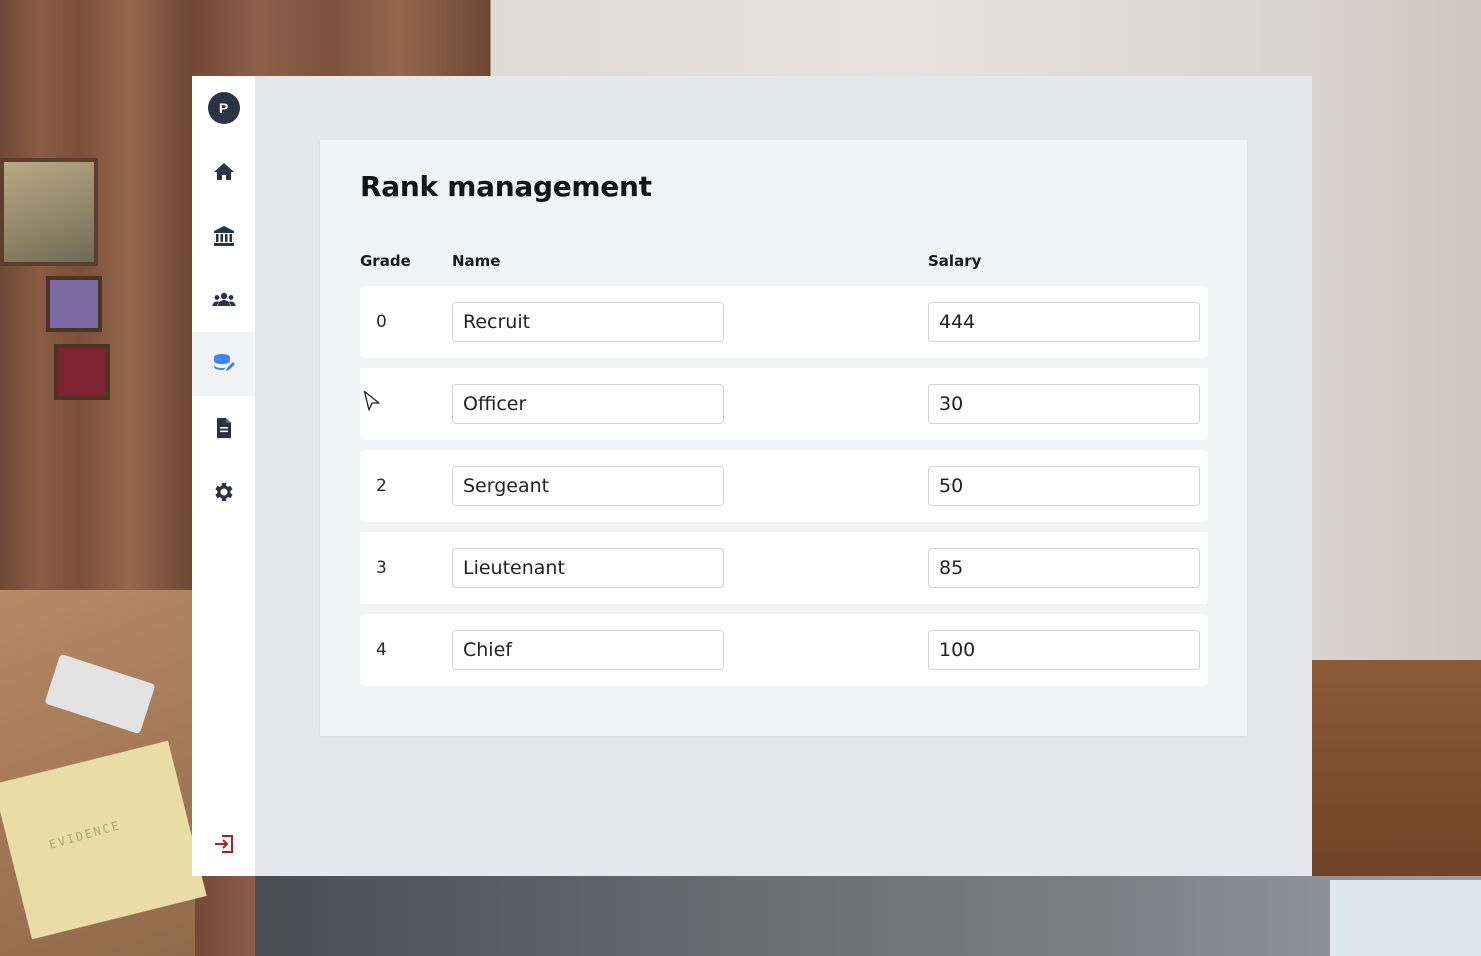 This screenshot has height=956, width=1481. I want to click on sidebar-item-bank, so click(223, 236).